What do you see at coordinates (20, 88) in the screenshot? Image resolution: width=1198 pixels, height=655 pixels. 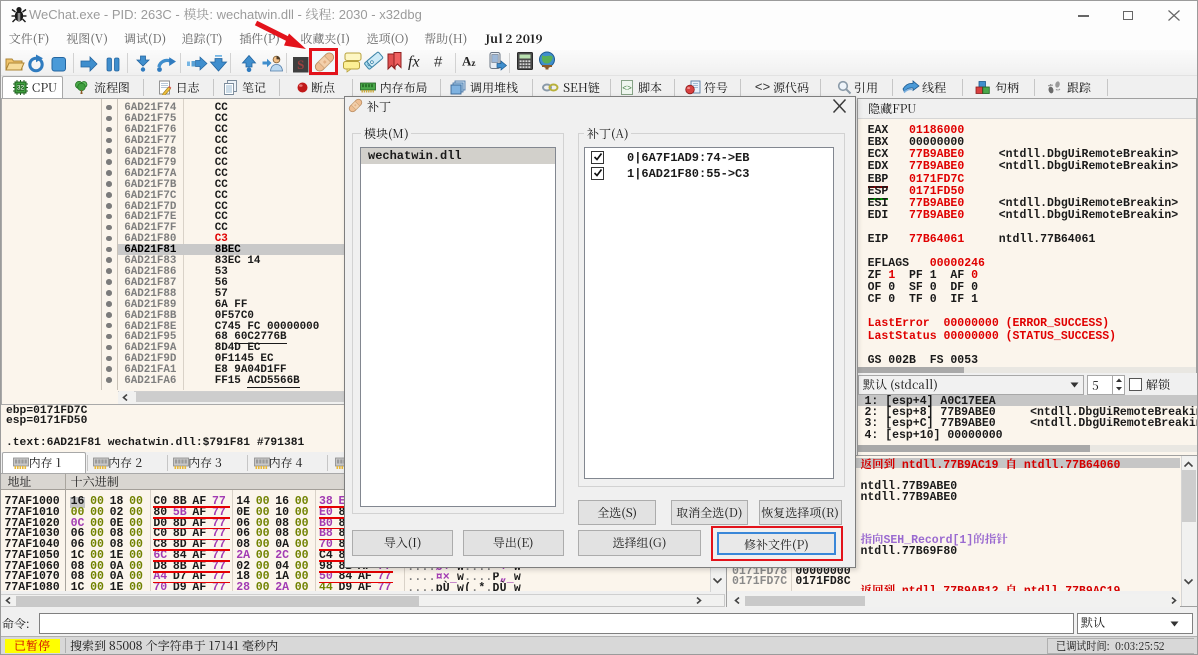 I see `svg-text: 32` at bounding box center [20, 88].